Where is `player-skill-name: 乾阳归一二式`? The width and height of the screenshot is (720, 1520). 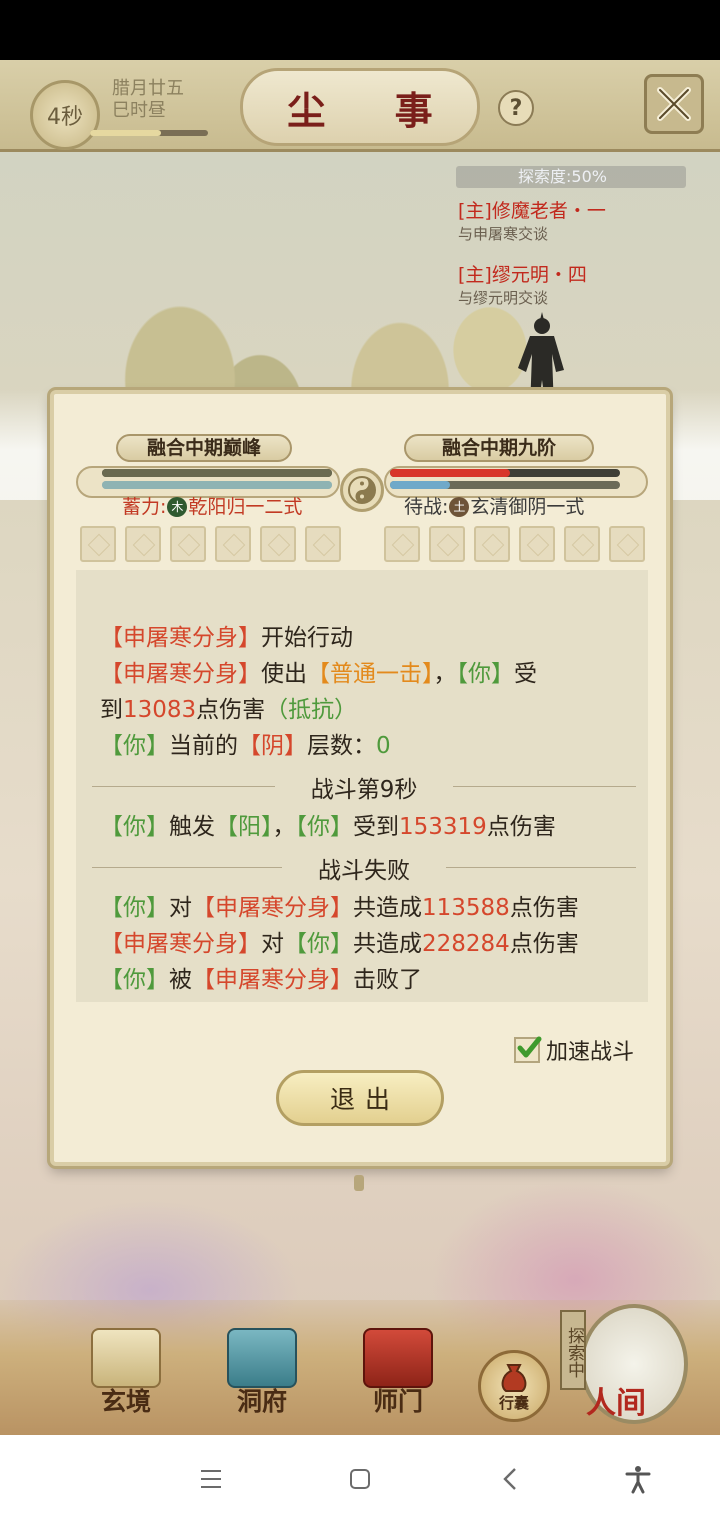
player-skill-name: 乾阳归一二式 is located at coordinates (245, 507).